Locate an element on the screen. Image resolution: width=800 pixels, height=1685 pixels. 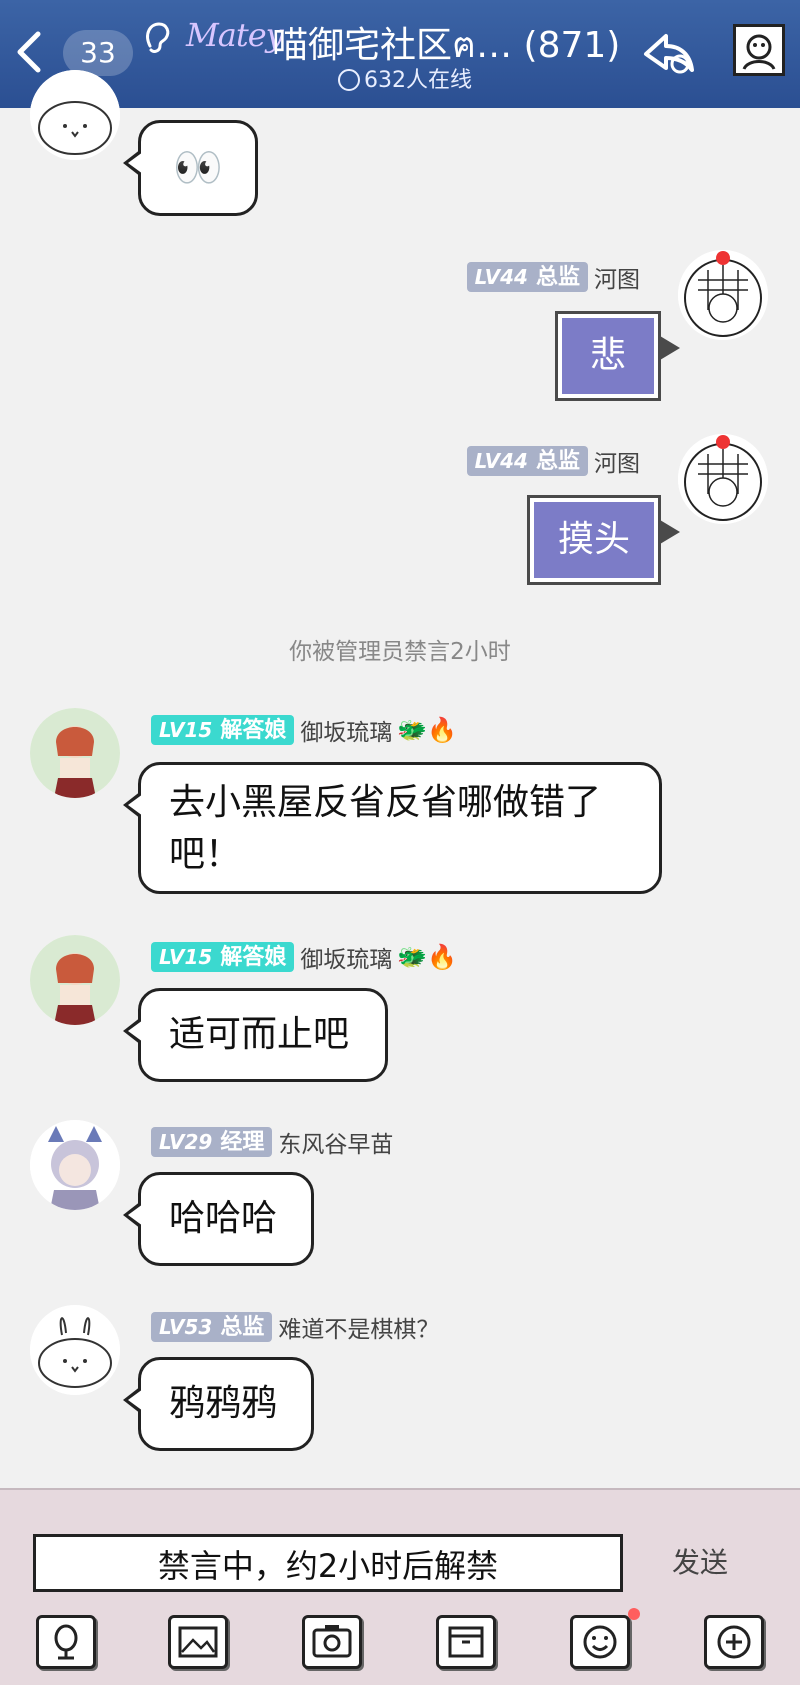
input-bar: 禁言中，约2小时后解禁 发送 is located at coordinates (400, 1586).